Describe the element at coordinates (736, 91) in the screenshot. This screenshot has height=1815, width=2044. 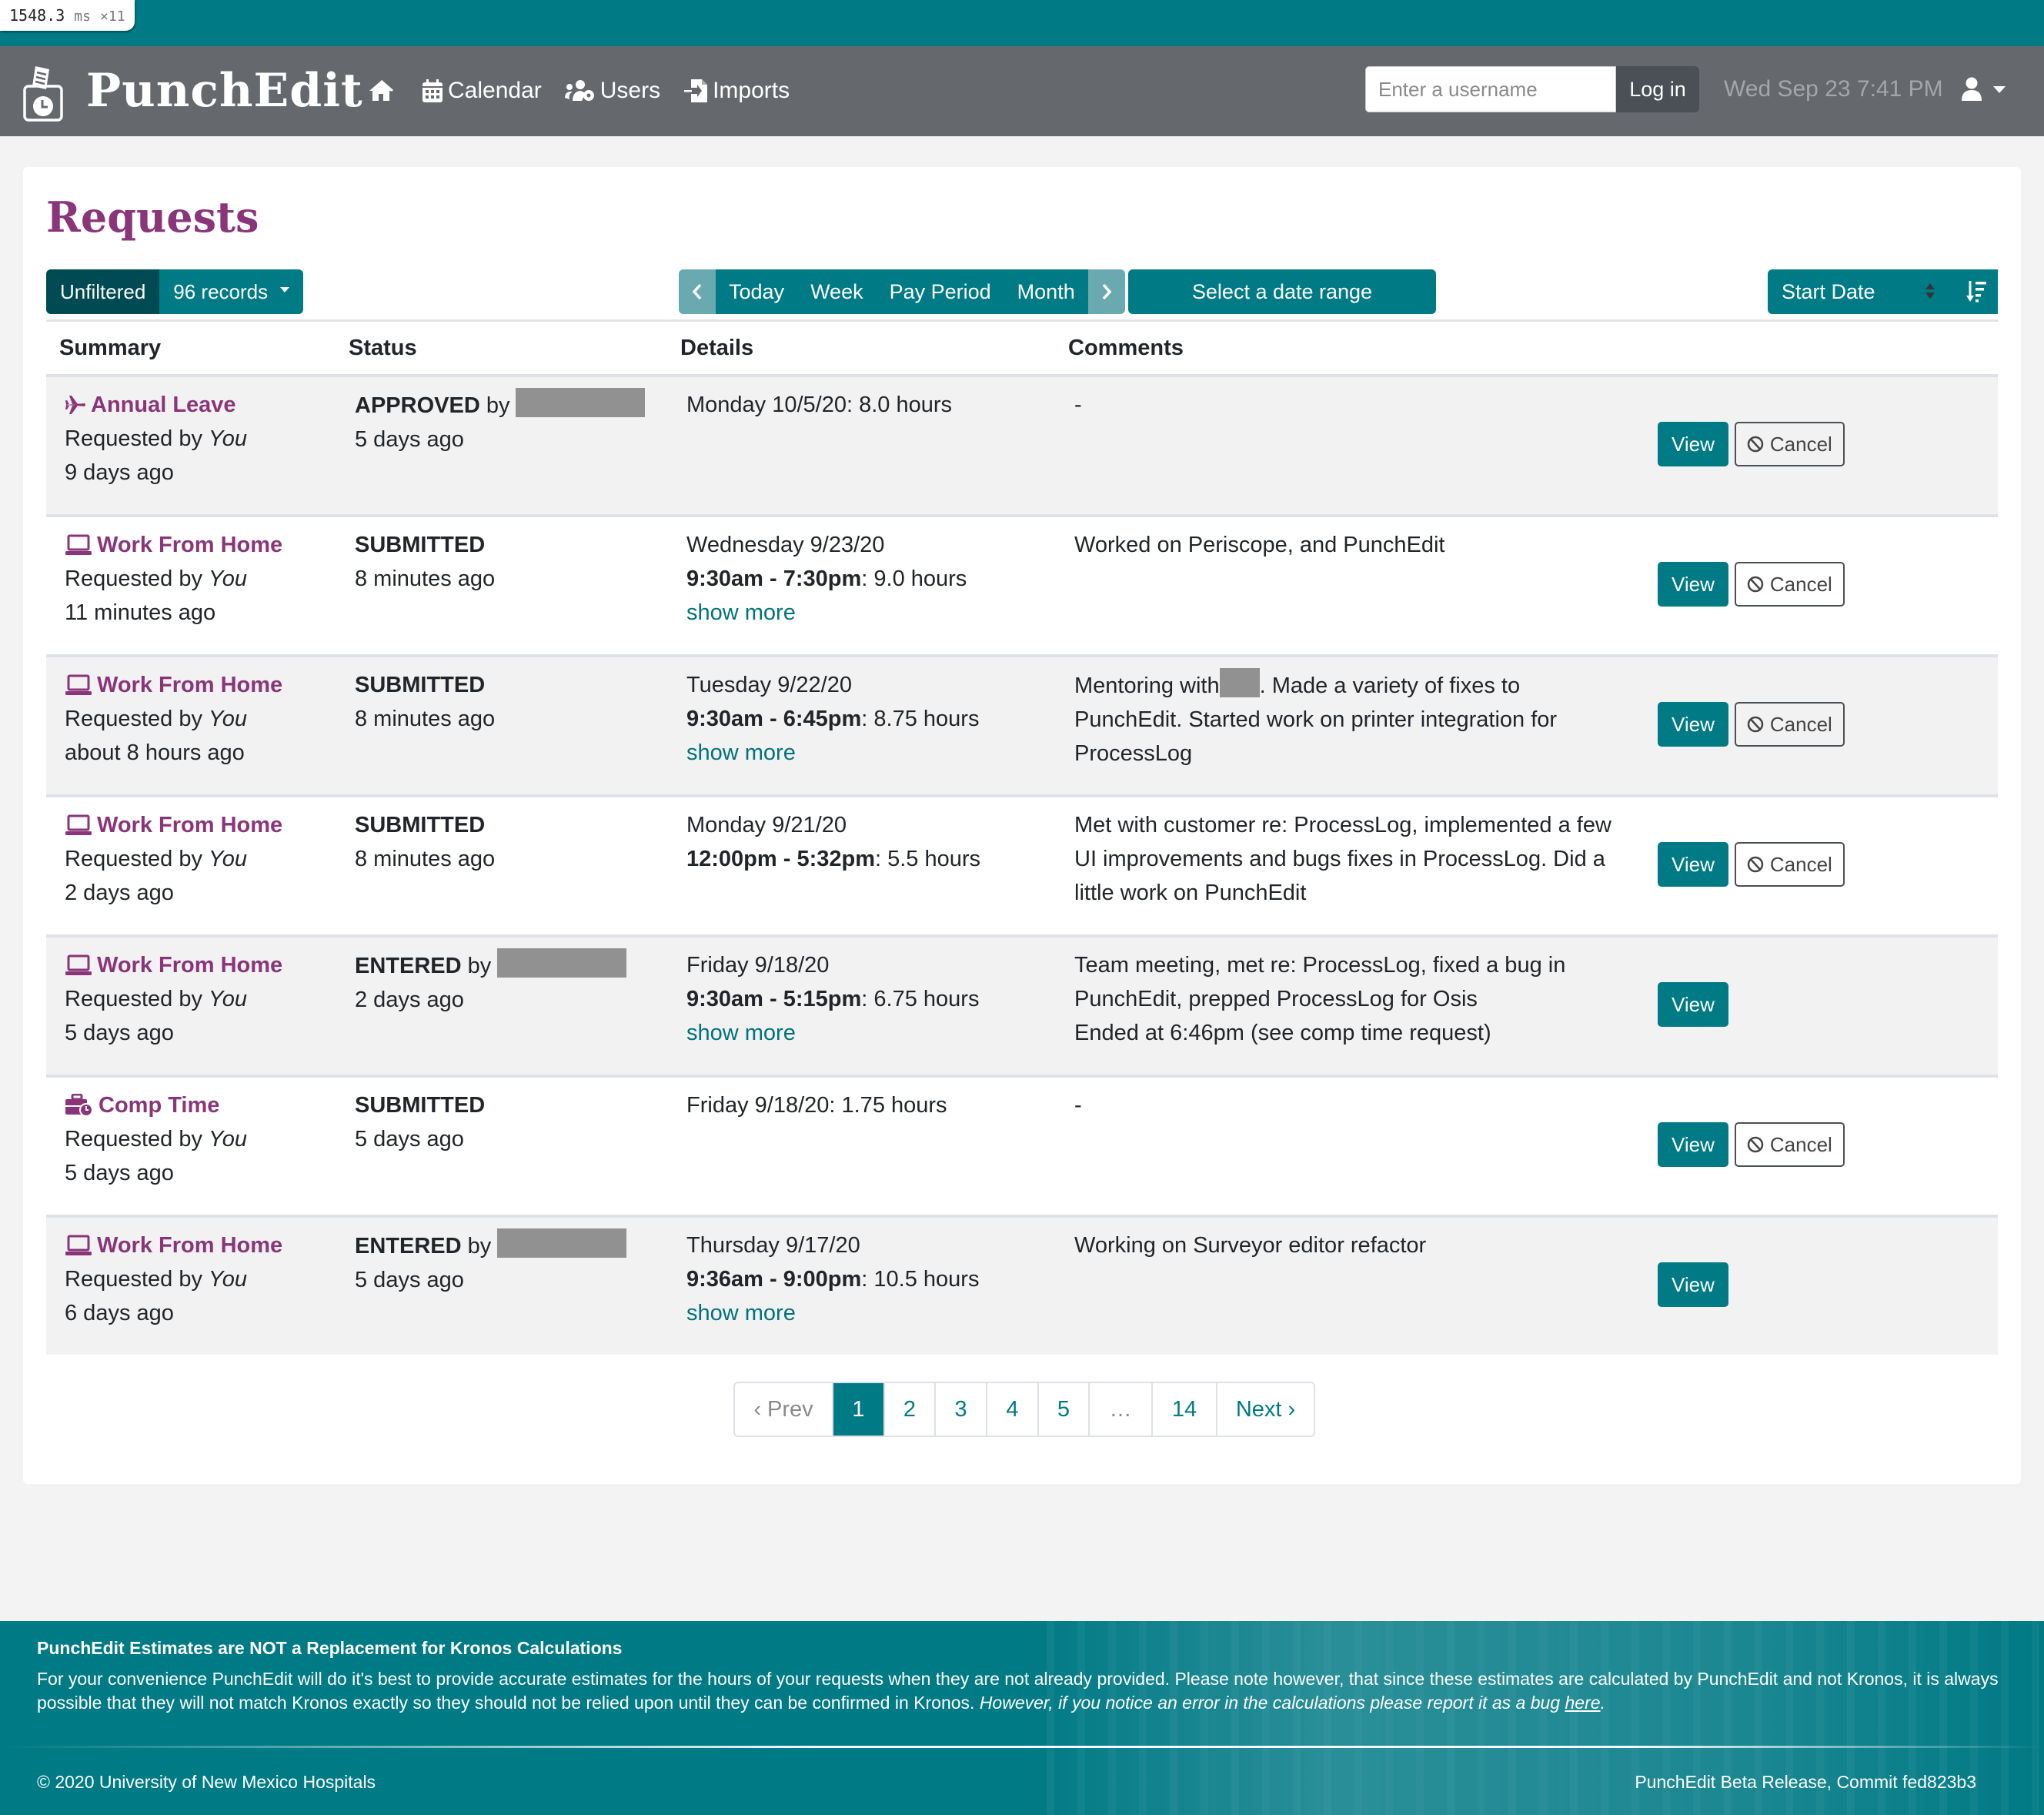
I see `nav-imports: Imports` at that location.